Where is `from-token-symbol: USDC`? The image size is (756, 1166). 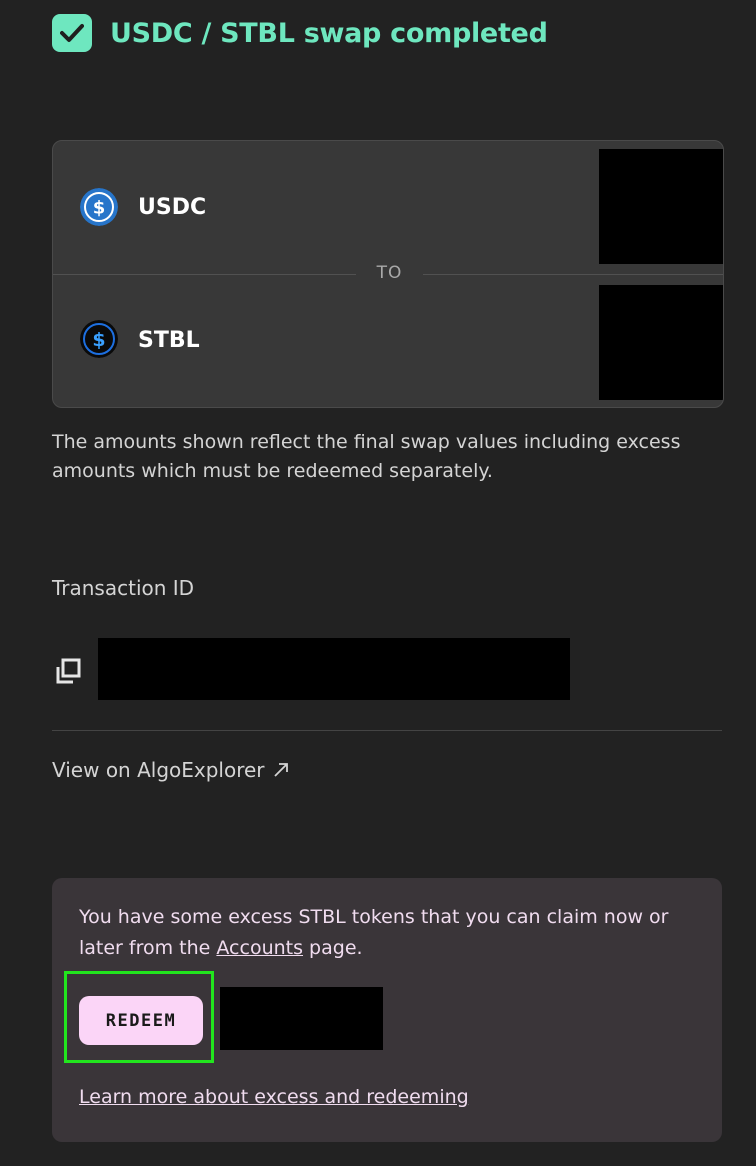 from-token-symbol: USDC is located at coordinates (172, 207).